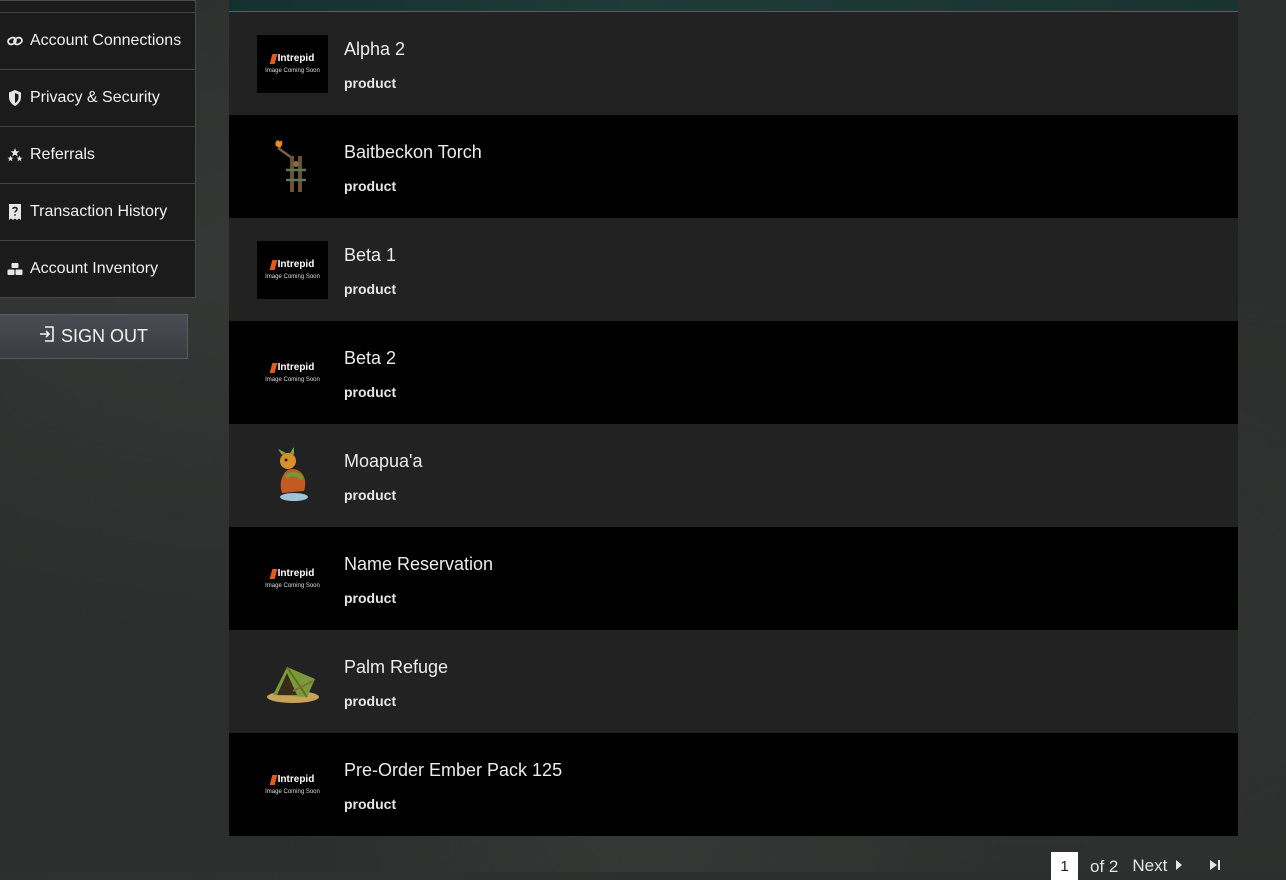 This screenshot has width=1286, height=880. What do you see at coordinates (62, 154) in the screenshot?
I see `sidebar-item-label: Referrals` at bounding box center [62, 154].